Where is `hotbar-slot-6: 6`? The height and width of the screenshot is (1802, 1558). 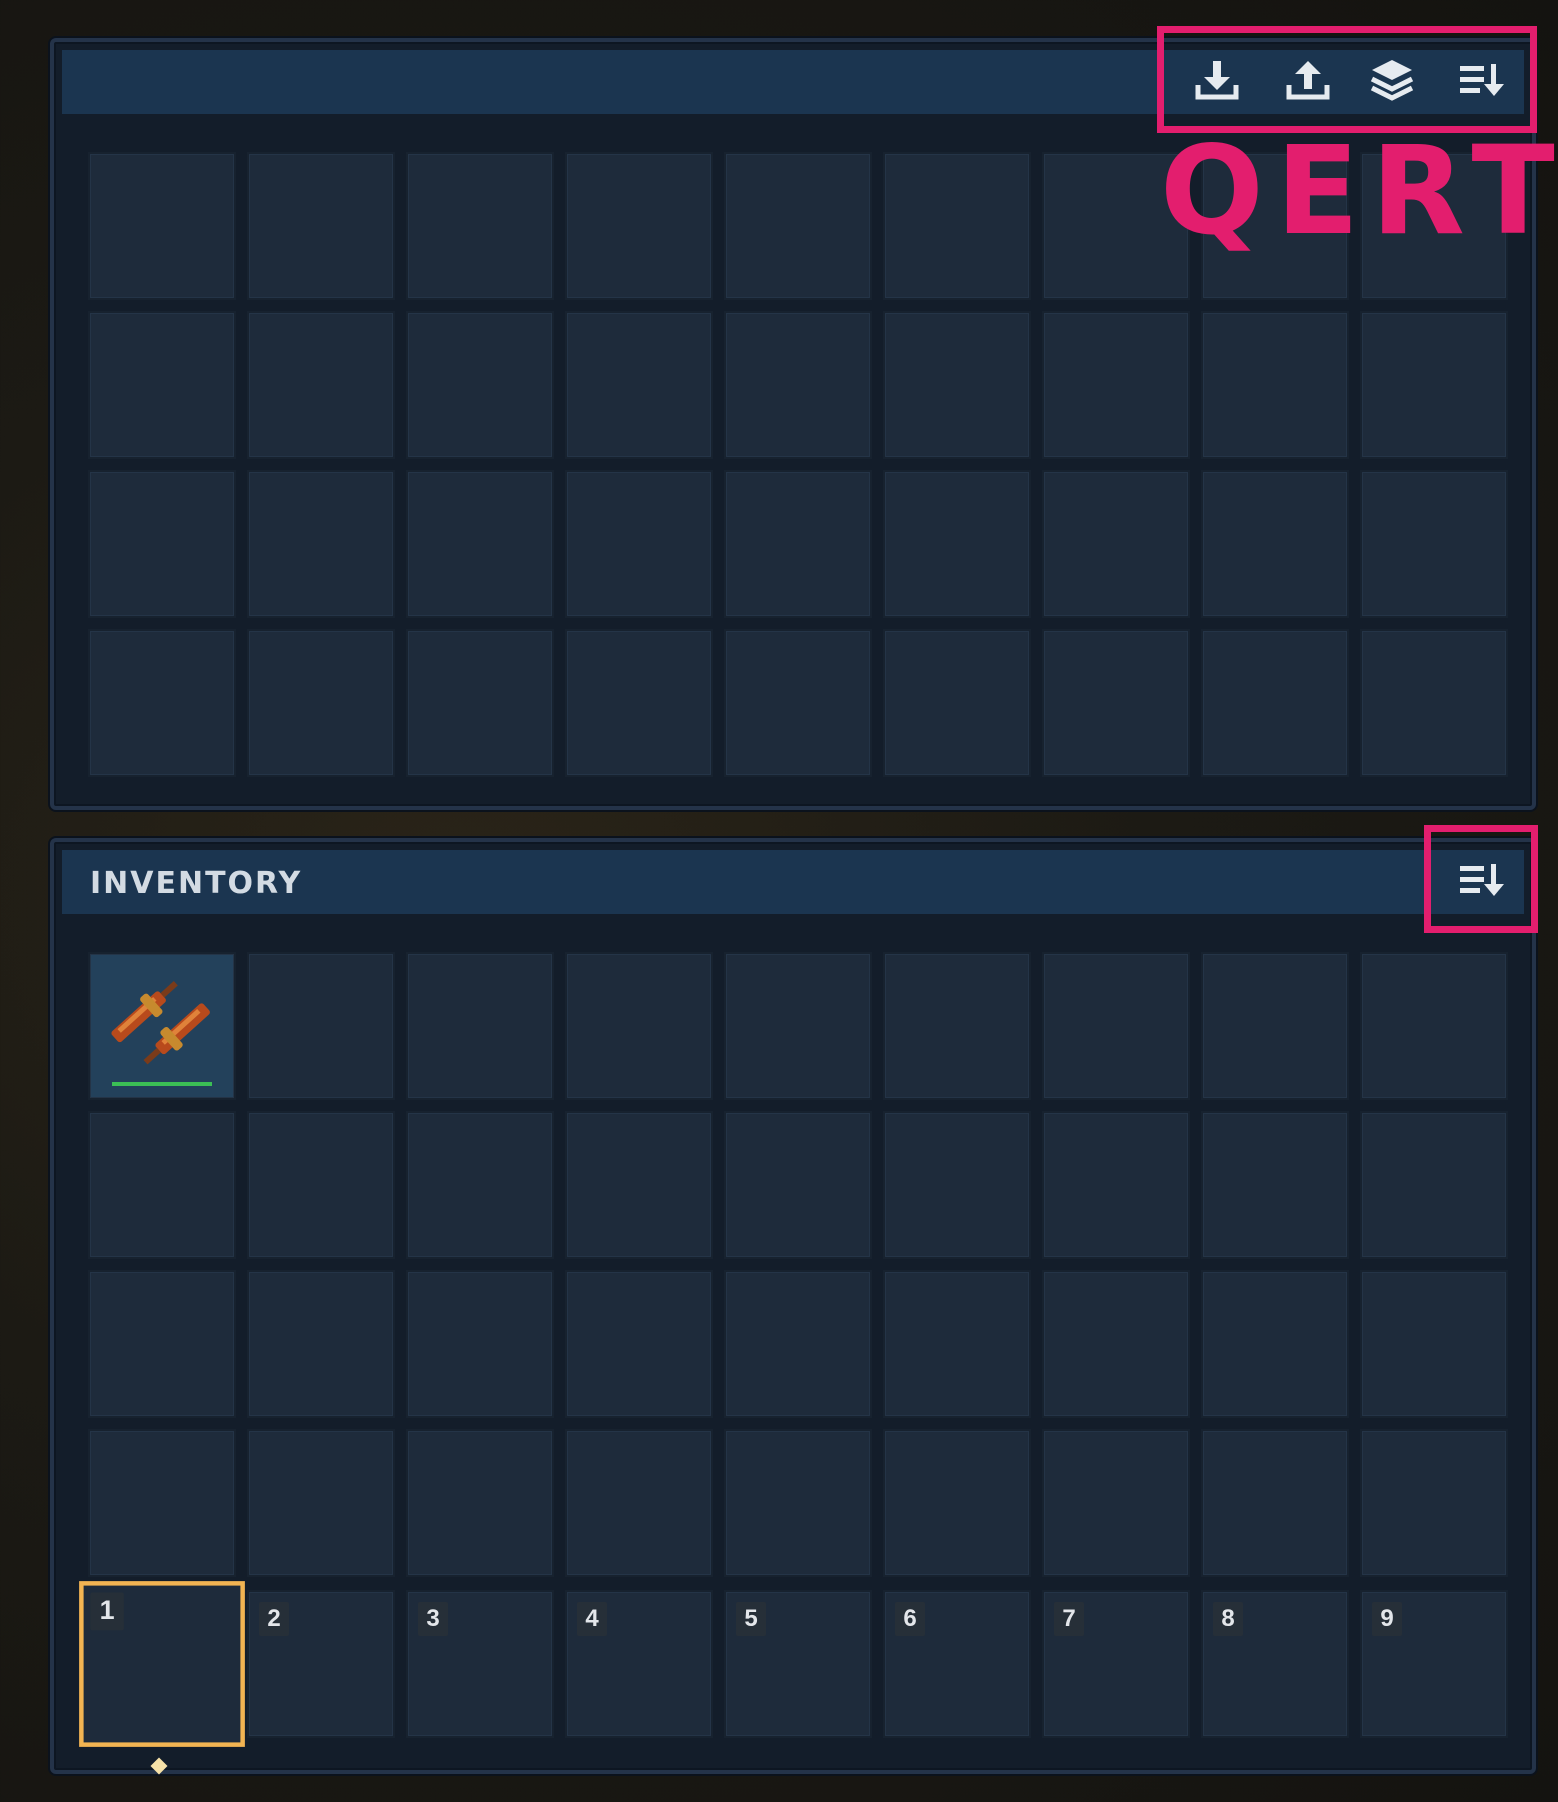 hotbar-slot-6: 6 is located at coordinates (957, 1664).